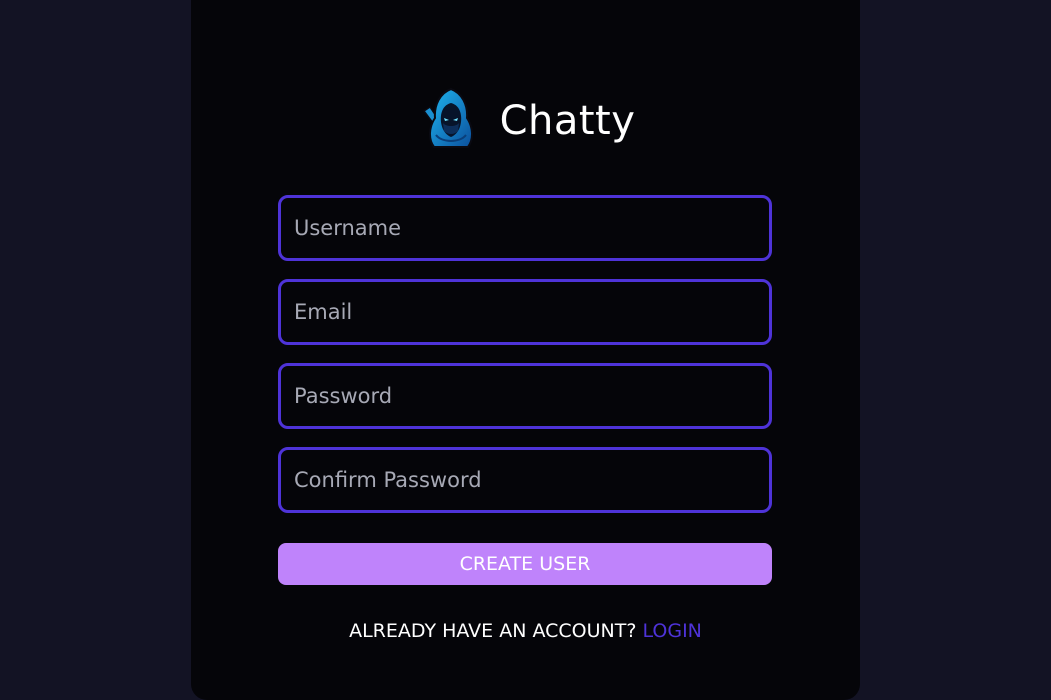 The height and width of the screenshot is (700, 1051). I want to click on email-input, so click(525, 312).